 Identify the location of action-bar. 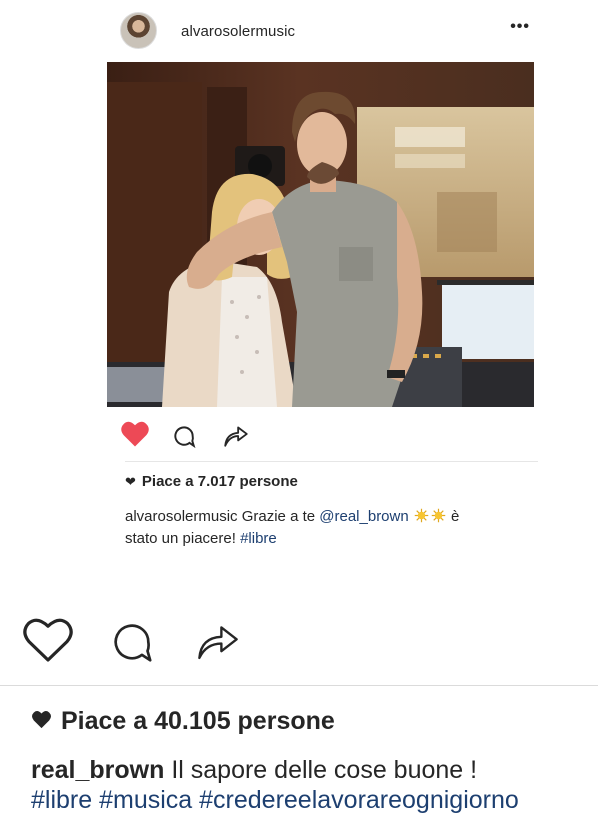
(142, 642).